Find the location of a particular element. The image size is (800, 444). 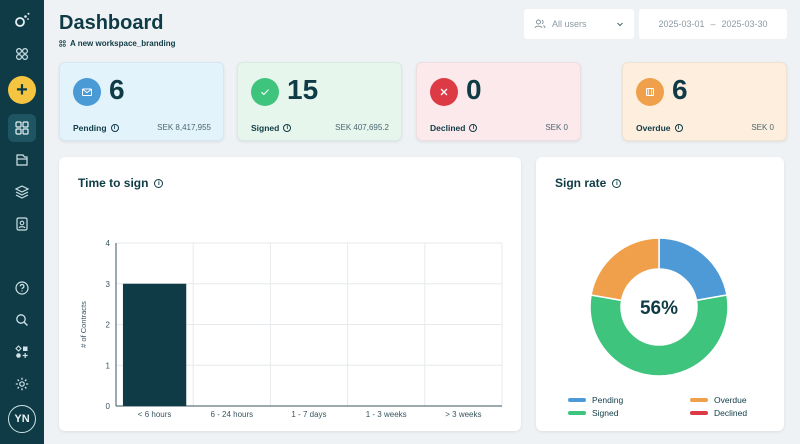

workspace-icon is located at coordinates (62, 43).